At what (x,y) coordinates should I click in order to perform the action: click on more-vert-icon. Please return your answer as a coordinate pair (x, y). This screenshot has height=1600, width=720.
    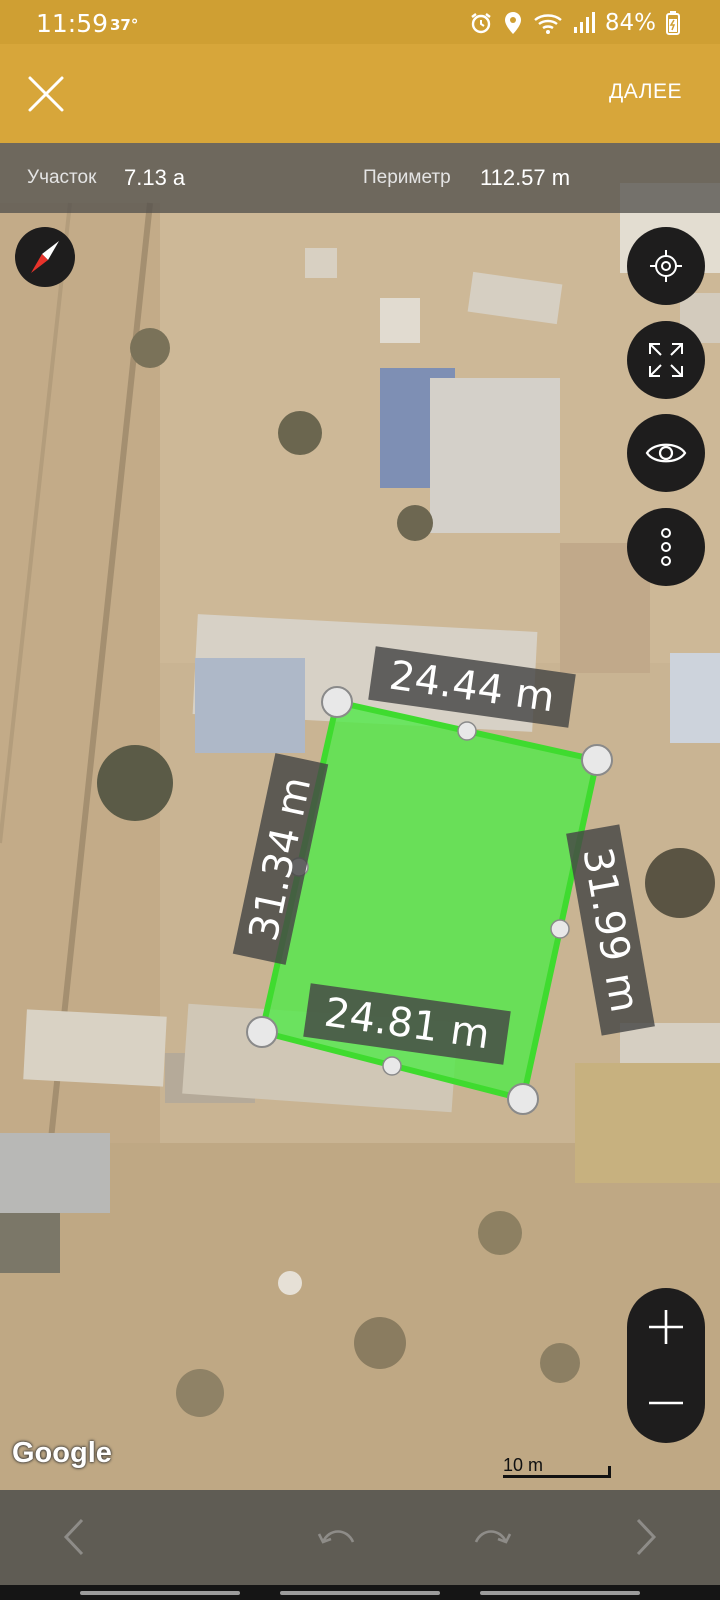
    Looking at the image, I should click on (666, 547).